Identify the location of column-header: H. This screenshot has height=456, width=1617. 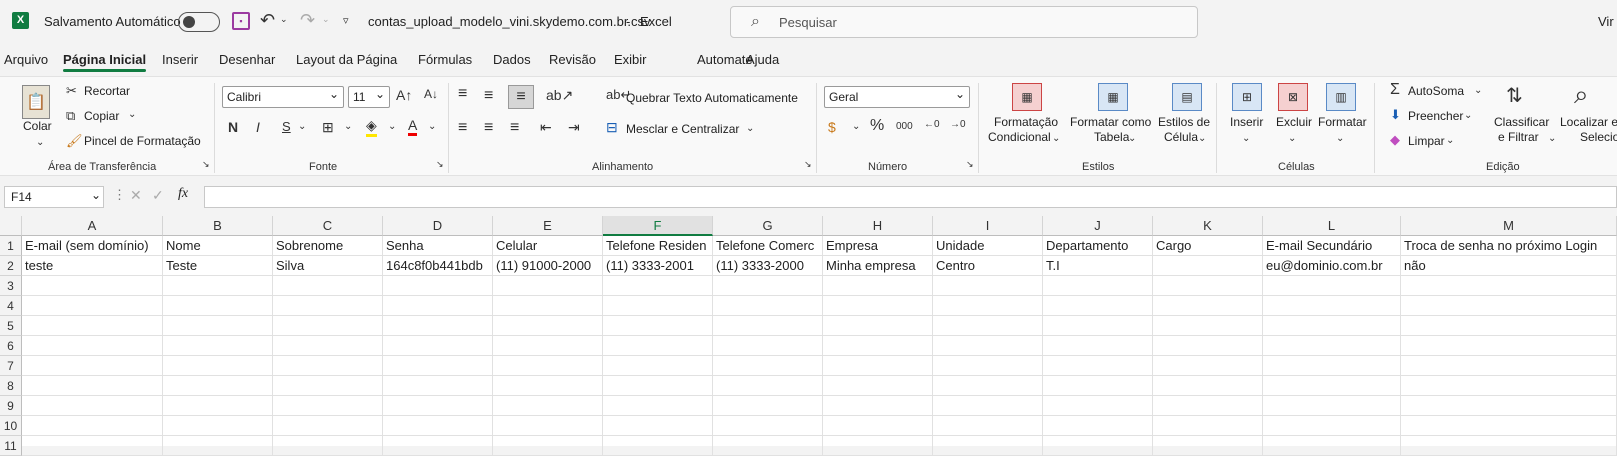
(878, 226).